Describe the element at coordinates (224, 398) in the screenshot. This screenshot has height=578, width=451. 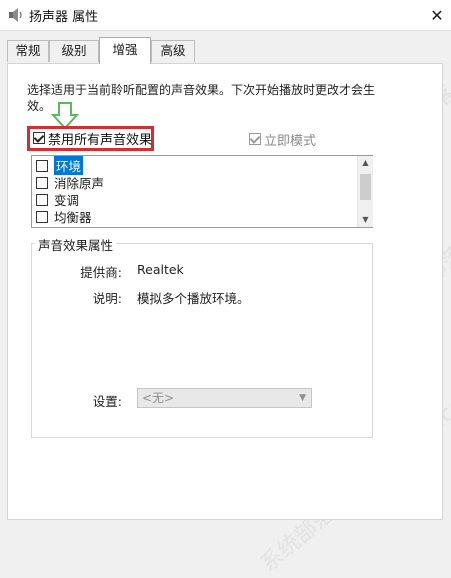
I see `settings-dropdown: <无> ▼` at that location.